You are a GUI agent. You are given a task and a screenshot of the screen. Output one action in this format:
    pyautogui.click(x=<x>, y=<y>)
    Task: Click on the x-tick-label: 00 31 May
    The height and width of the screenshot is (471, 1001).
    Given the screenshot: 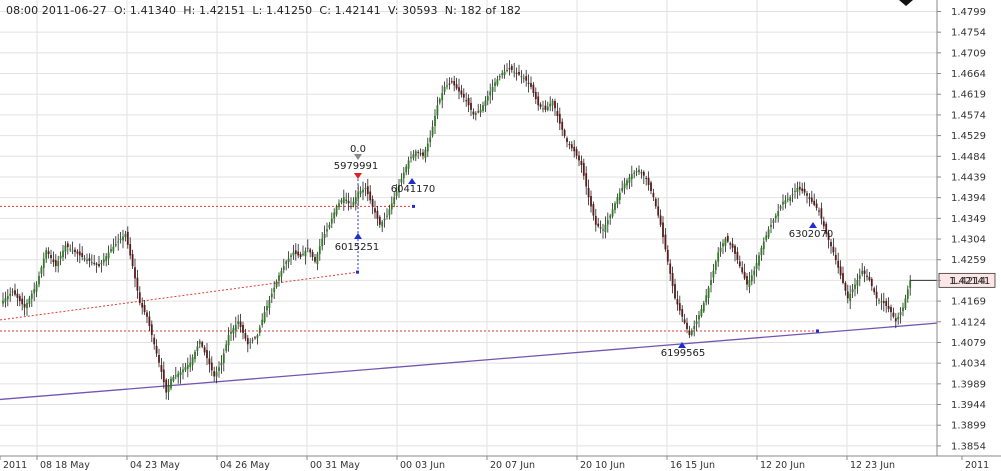 What is the action you would take?
    pyautogui.click(x=335, y=465)
    